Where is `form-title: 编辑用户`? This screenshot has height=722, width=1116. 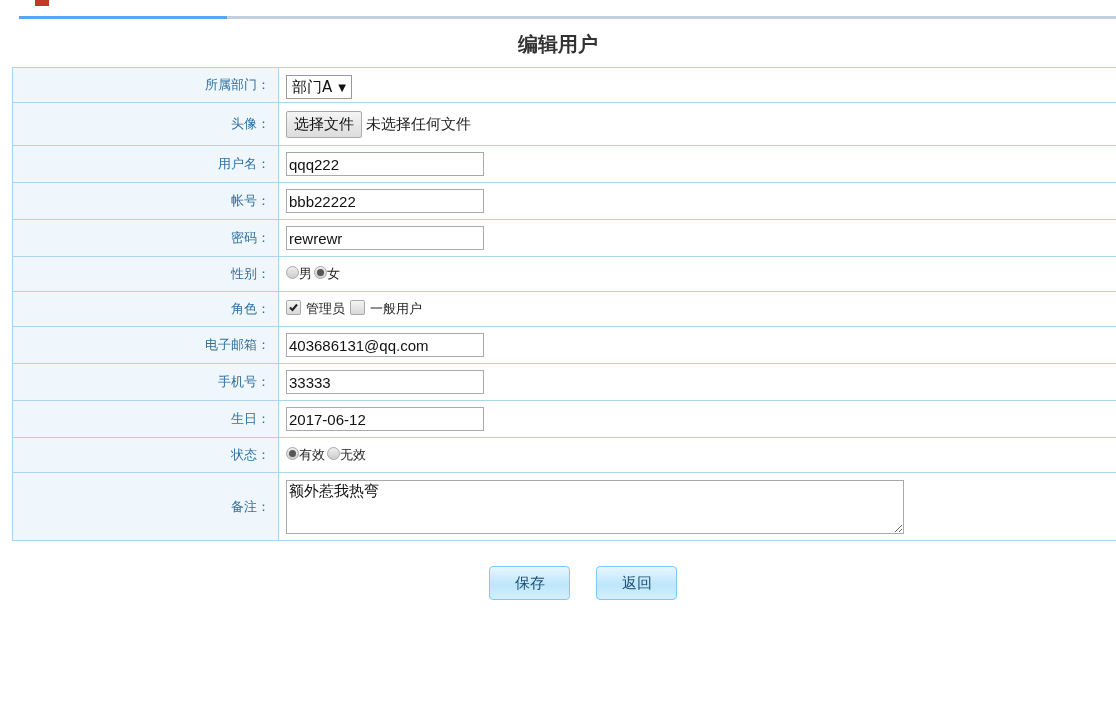 form-title: 编辑用户 is located at coordinates (558, 44).